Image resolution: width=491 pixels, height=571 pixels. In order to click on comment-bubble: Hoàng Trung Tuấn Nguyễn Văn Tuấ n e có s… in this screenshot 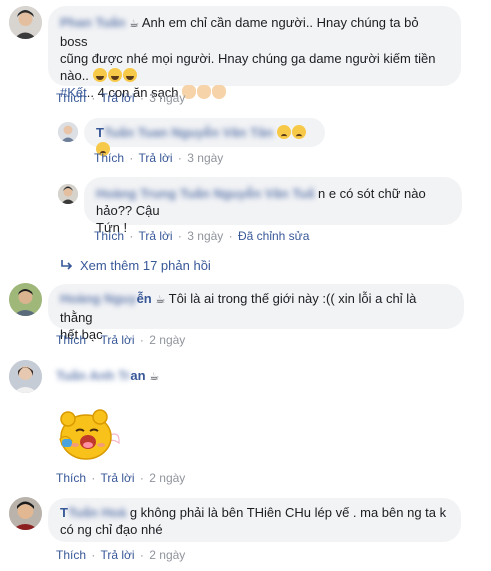, I will do `click(273, 206)`.